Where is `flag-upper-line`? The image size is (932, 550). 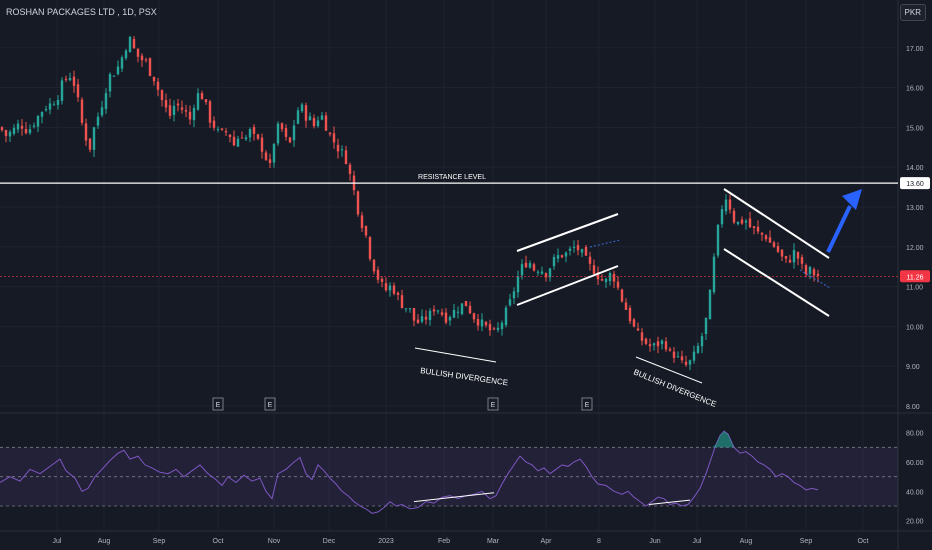 flag-upper-line is located at coordinates (776, 223).